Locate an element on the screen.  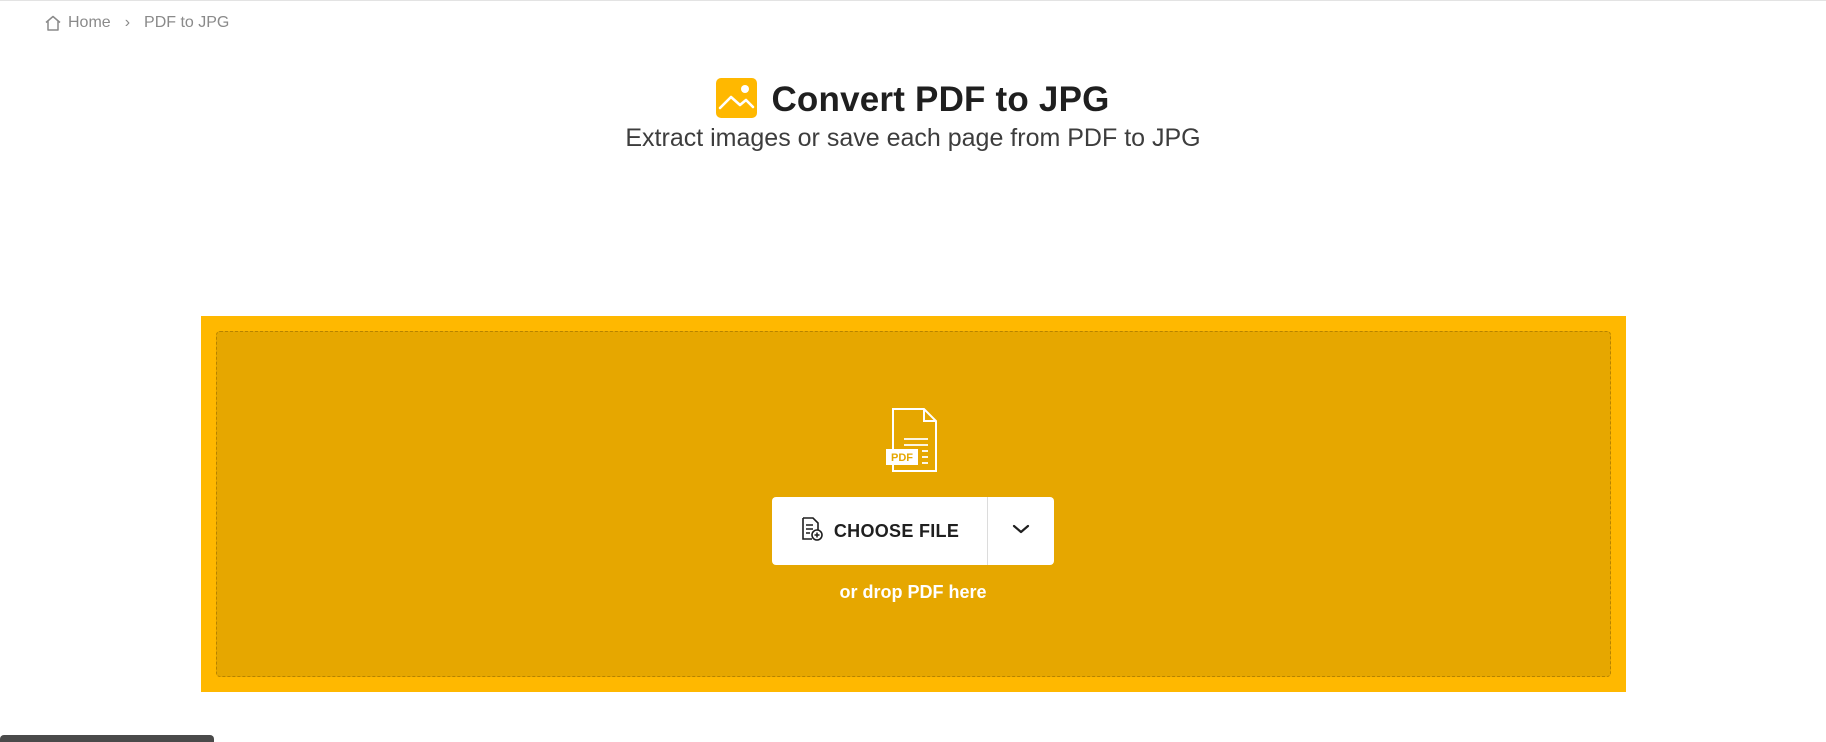
choose-file-dropdown-button is located at coordinates (1021, 531).